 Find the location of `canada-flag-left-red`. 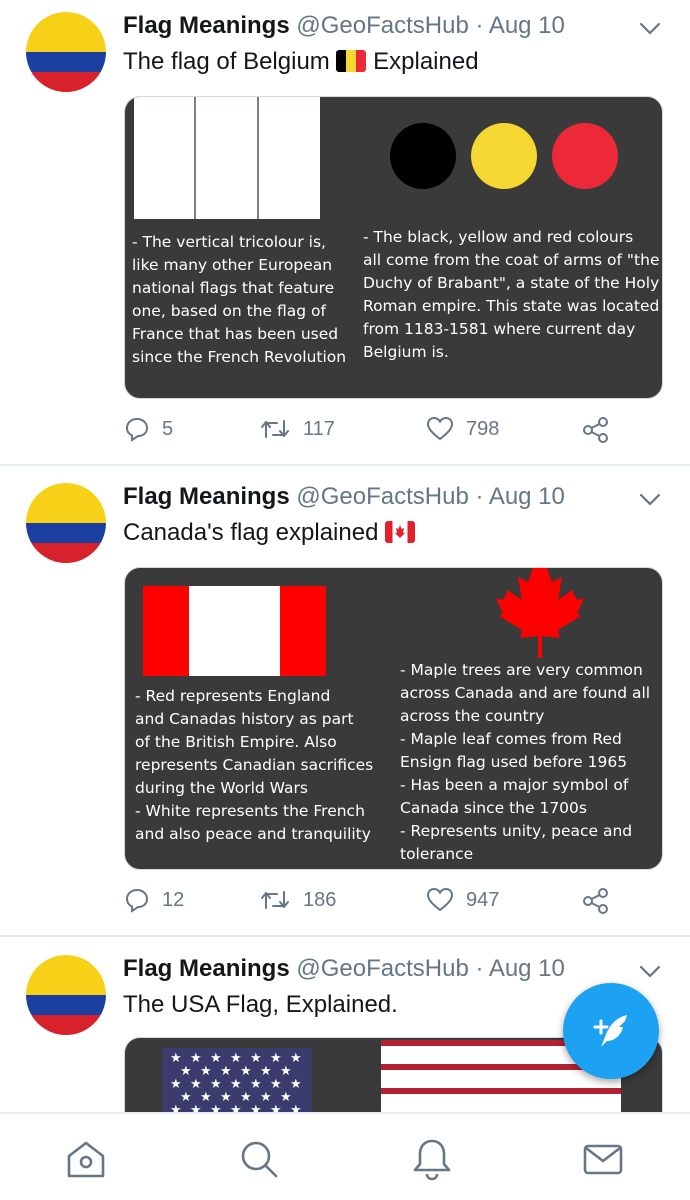

canada-flag-left-red is located at coordinates (166, 631).